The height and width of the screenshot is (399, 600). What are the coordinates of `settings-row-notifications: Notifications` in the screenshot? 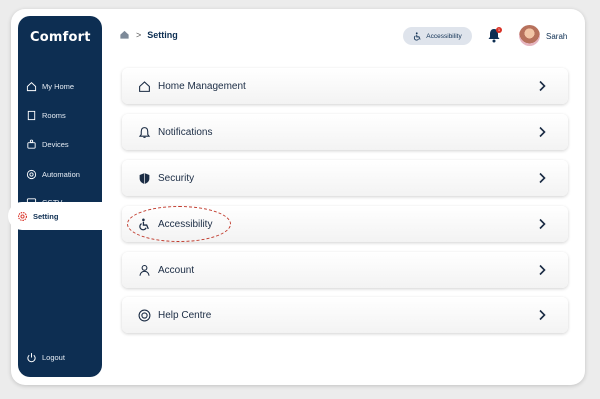 It's located at (345, 132).